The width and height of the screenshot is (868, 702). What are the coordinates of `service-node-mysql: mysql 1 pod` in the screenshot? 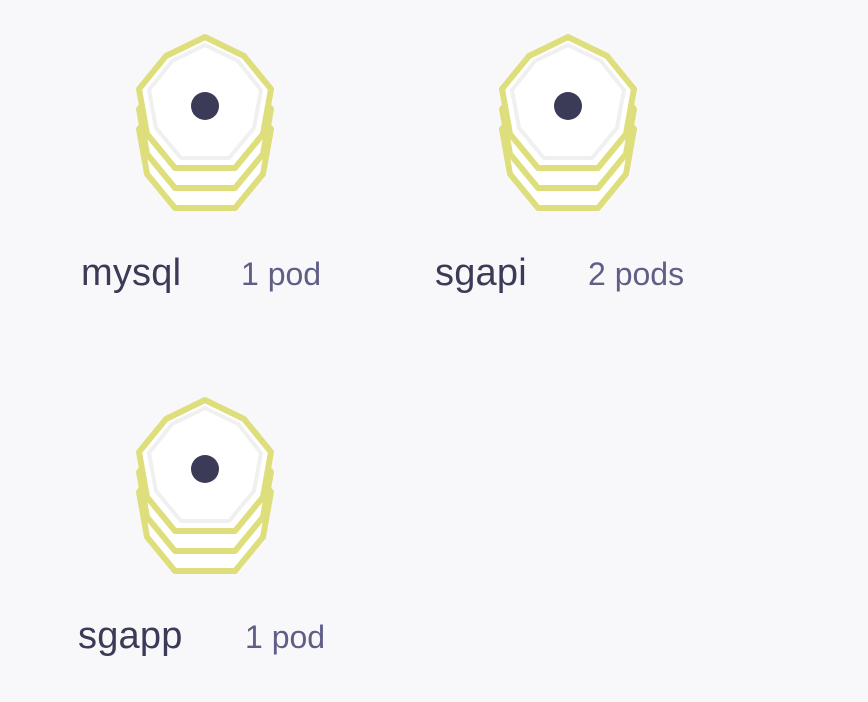 It's located at (235, 165).